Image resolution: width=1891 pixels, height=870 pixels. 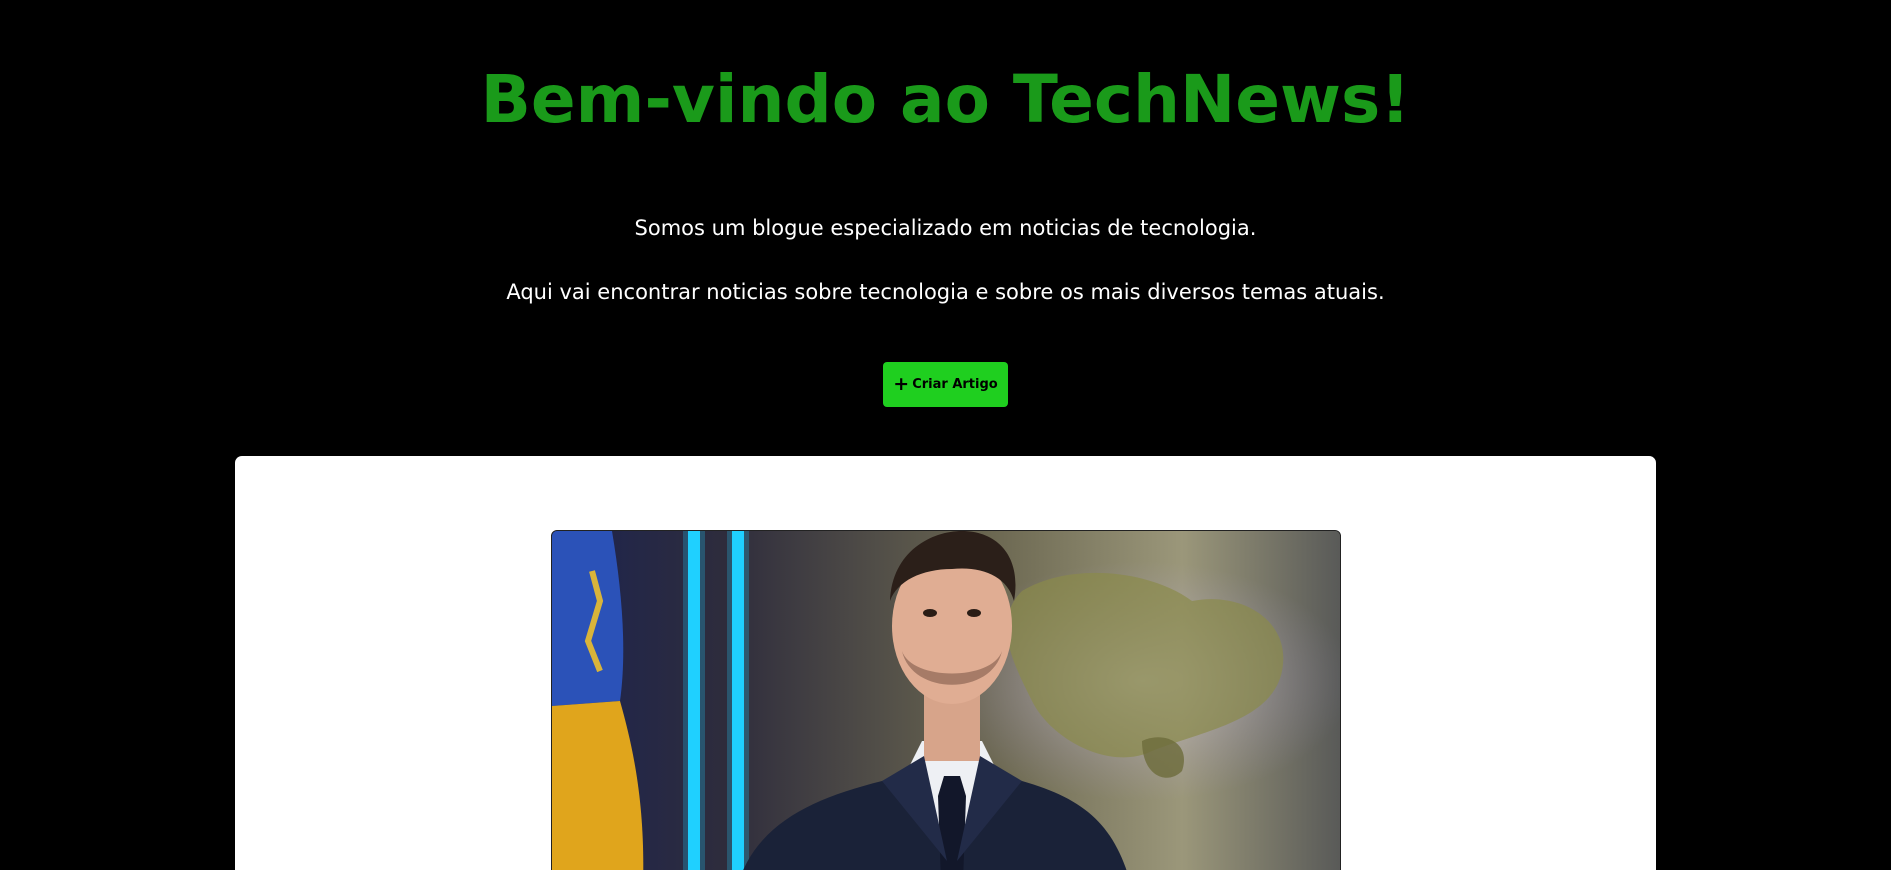 I want to click on create-article-label: Criar Artigo, so click(x=955, y=384).